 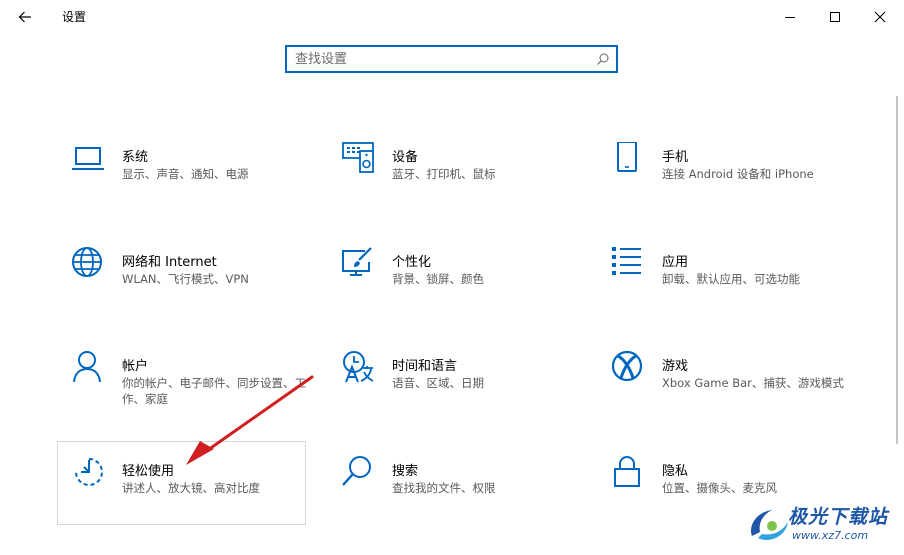 What do you see at coordinates (719, 488) in the screenshot?
I see `tile-desc: 位置、摄像头、麦克风` at bounding box center [719, 488].